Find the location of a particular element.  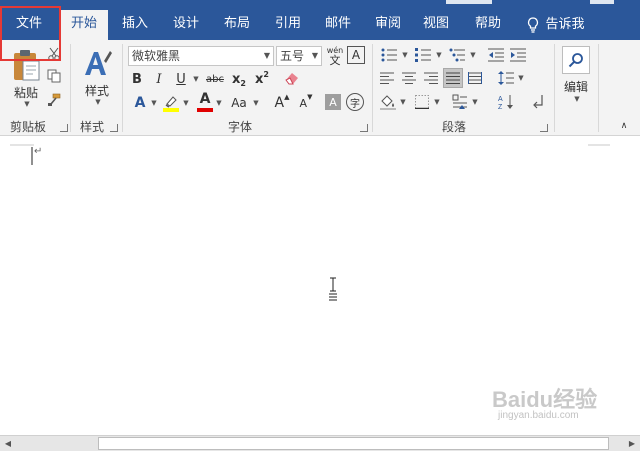

scrollbar-thumb is located at coordinates (353, 443).